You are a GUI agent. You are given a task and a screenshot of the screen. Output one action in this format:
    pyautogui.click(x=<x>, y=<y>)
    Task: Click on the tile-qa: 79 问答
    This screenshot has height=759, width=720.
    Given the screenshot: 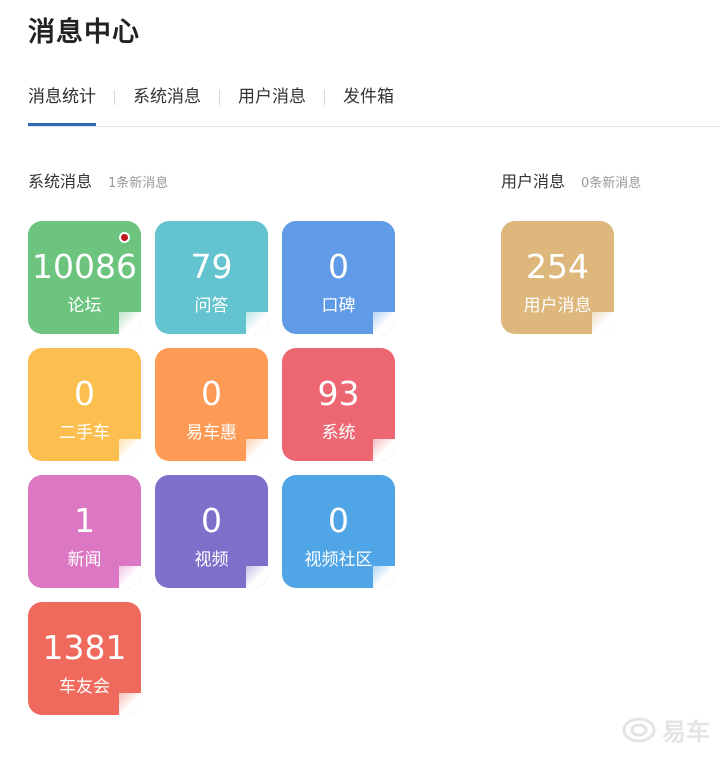 What is the action you would take?
    pyautogui.click(x=211, y=277)
    